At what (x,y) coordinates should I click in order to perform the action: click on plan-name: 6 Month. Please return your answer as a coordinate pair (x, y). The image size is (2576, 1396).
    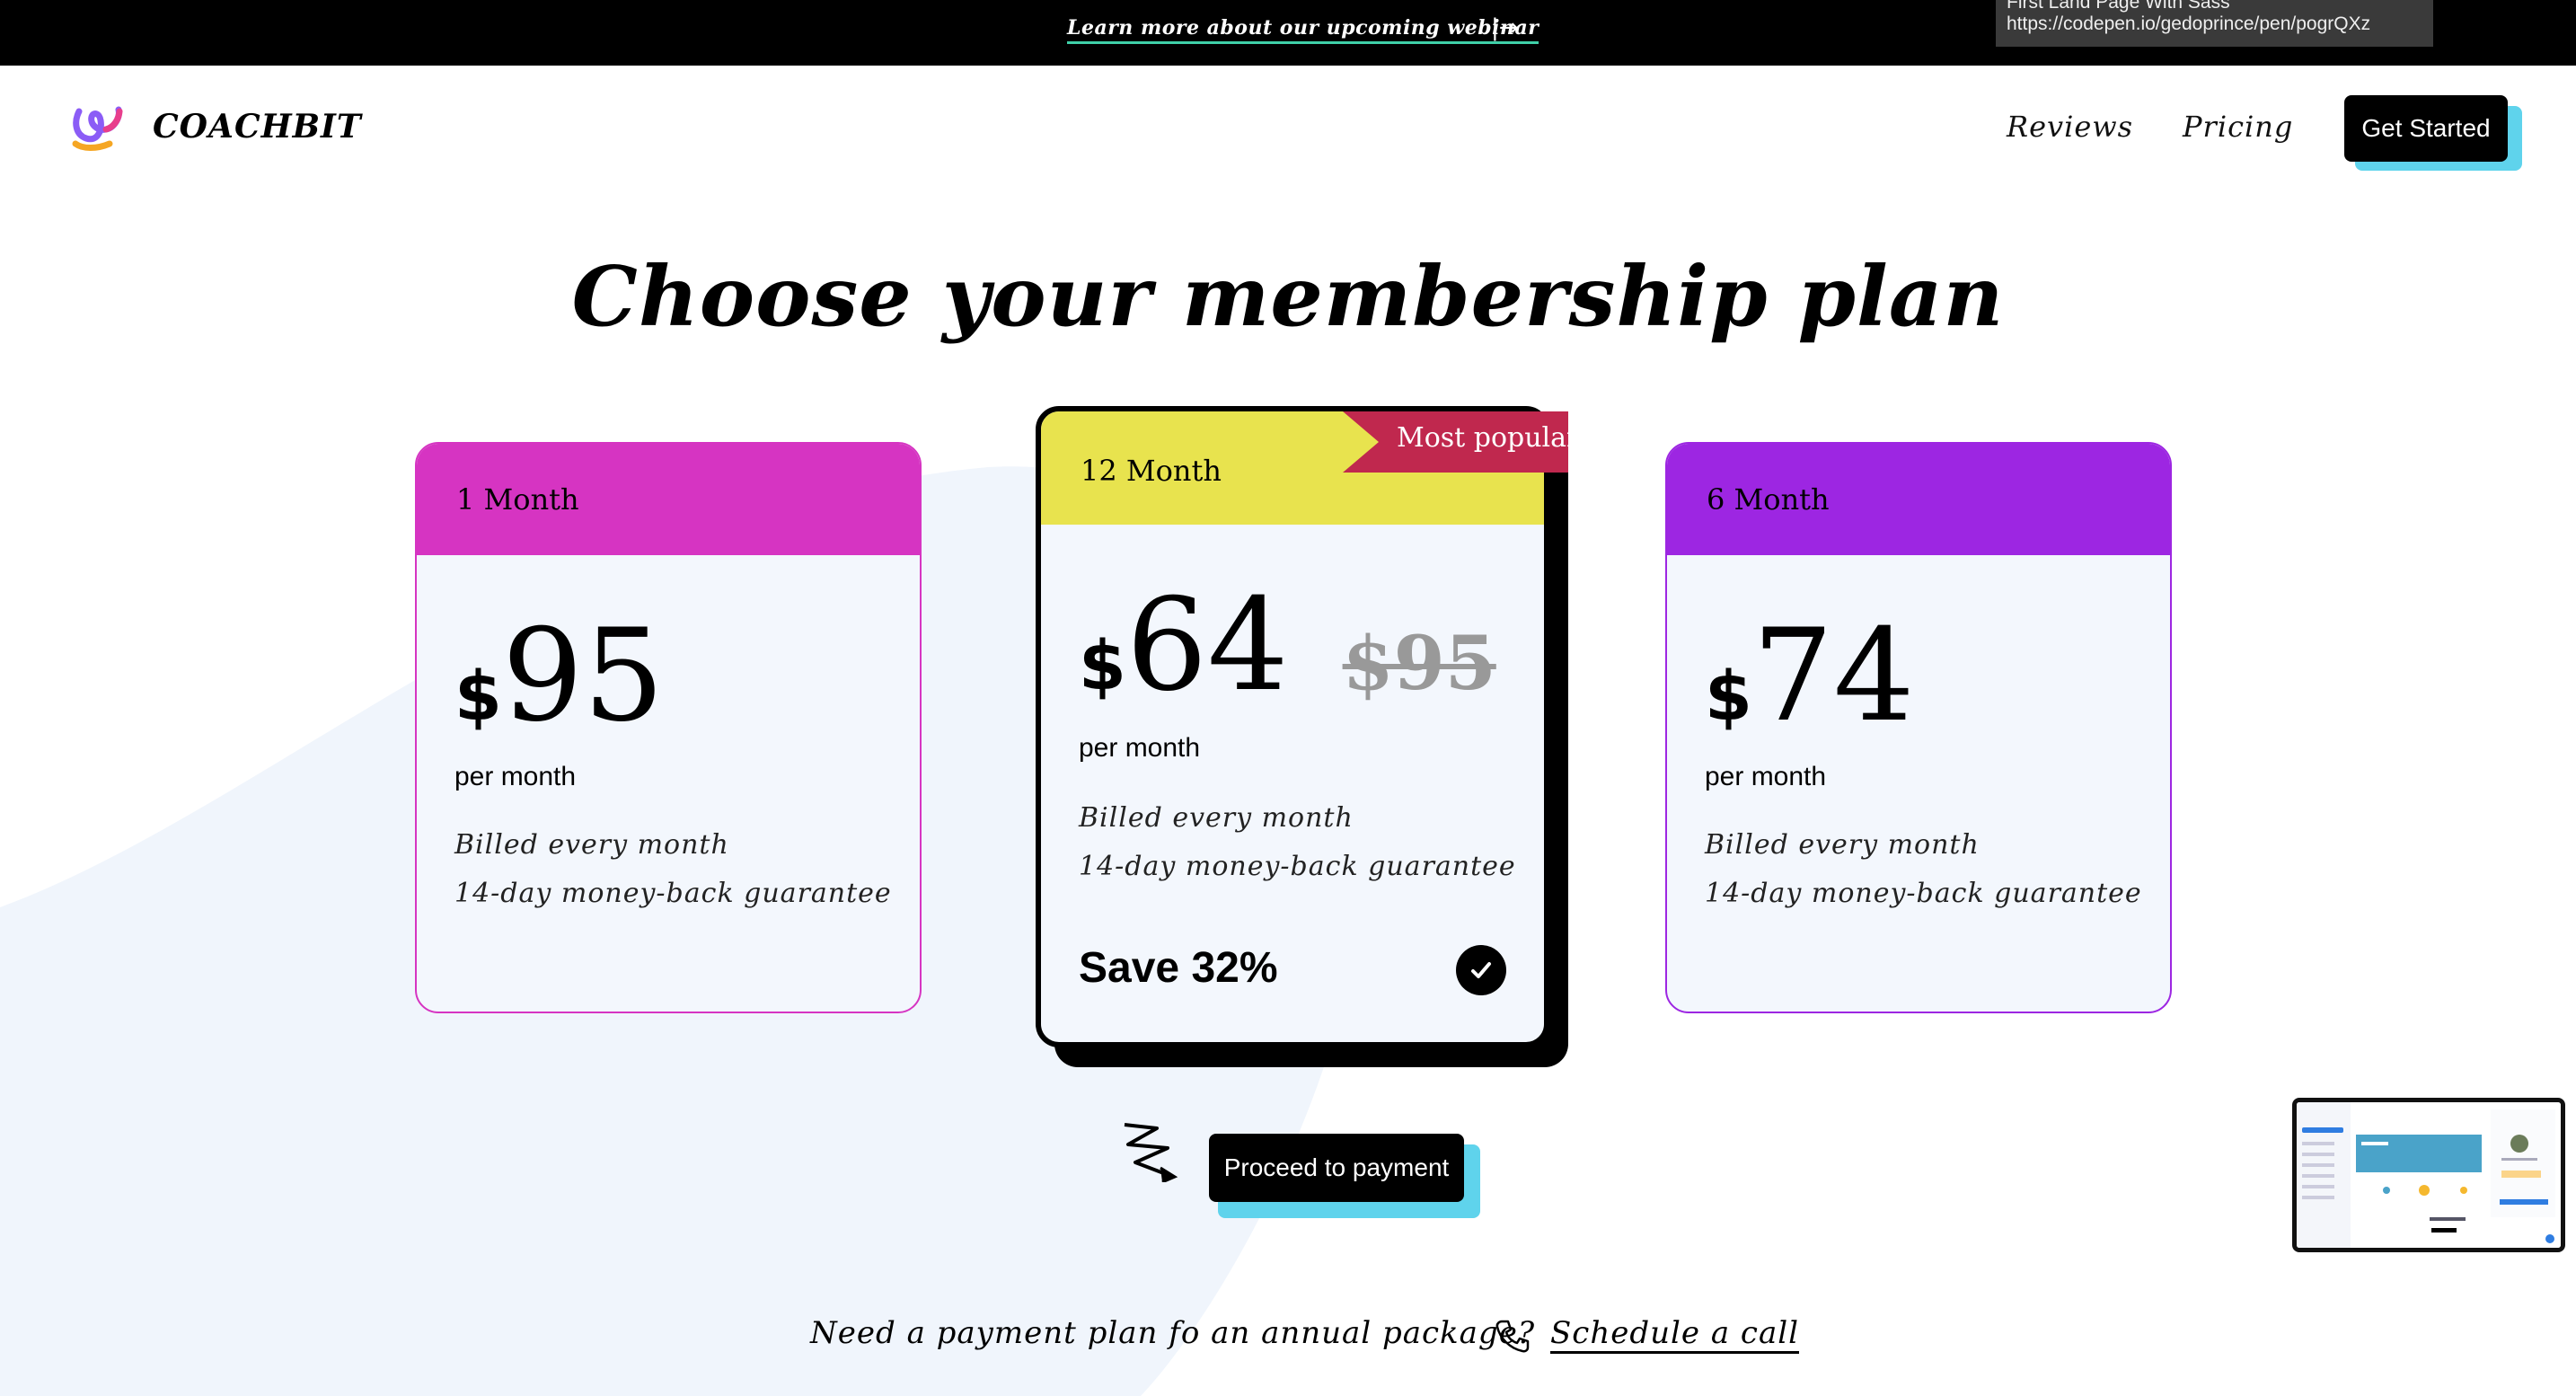
    Looking at the image, I should click on (1918, 500).